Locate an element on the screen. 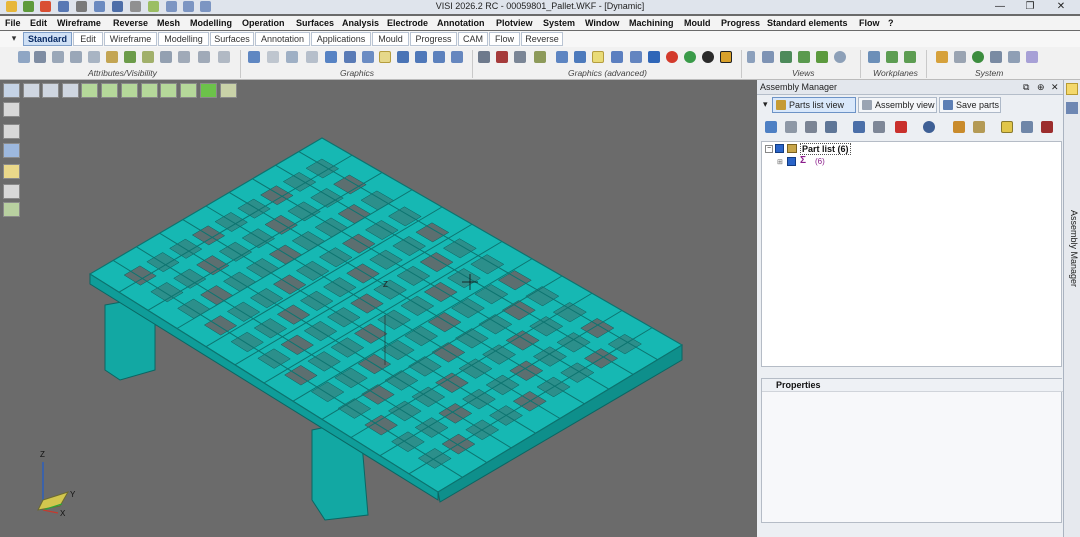 Image resolution: width=1080 pixels, height=537 pixels. print-parts-icon is located at coordinates (791, 127).